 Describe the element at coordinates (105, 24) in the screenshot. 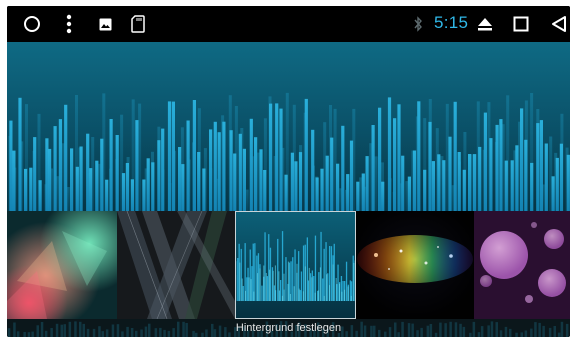

I see `image-icon` at that location.